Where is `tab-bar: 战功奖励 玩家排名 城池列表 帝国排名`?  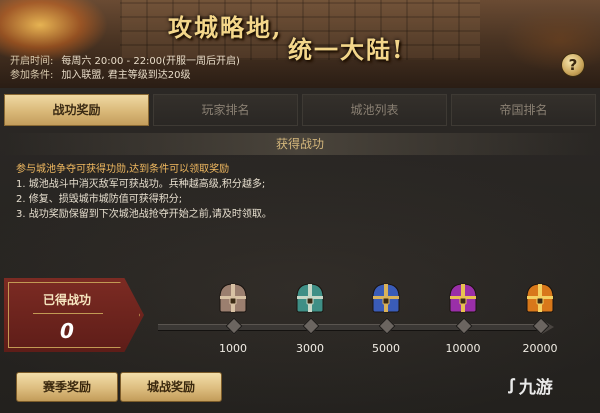 tab-bar: 战功奖励 玩家排名 城池列表 帝国排名 is located at coordinates (300, 110).